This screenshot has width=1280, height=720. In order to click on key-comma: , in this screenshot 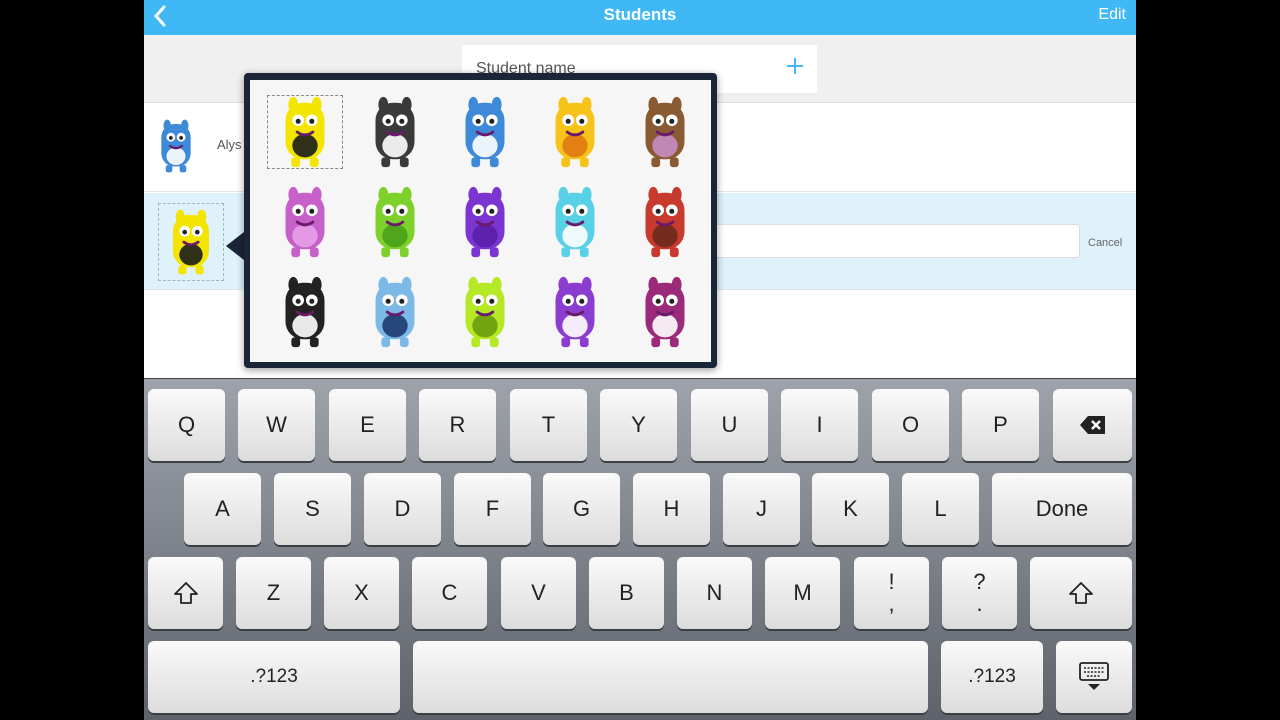, I will do `click(891, 603)`.